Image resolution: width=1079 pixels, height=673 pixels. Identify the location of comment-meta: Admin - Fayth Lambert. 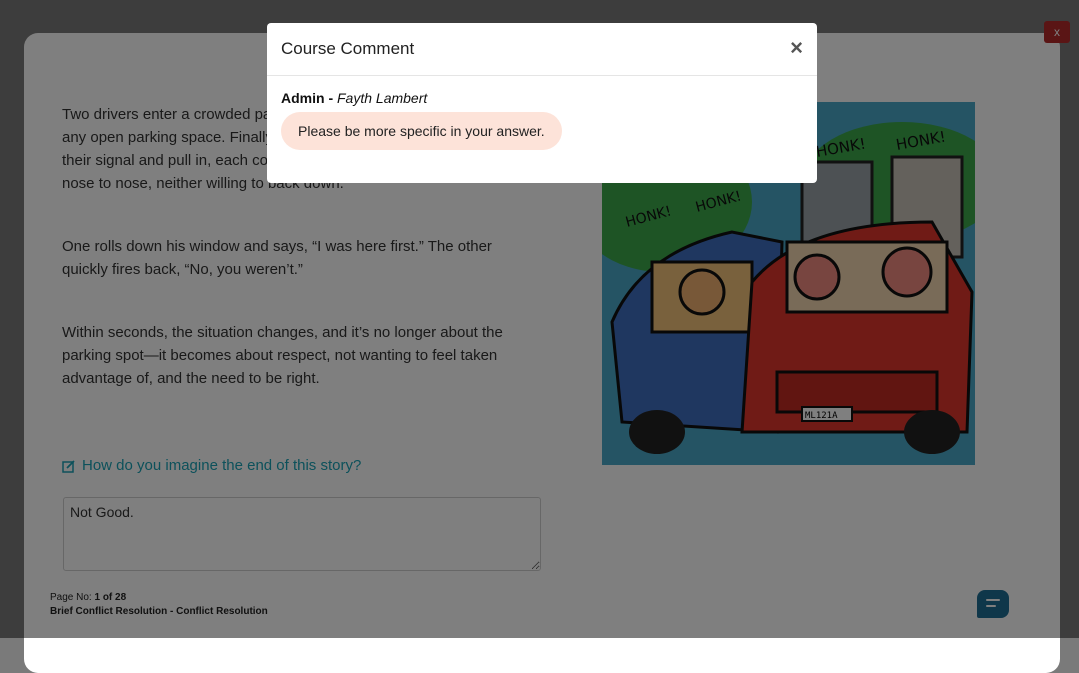
(354, 98).